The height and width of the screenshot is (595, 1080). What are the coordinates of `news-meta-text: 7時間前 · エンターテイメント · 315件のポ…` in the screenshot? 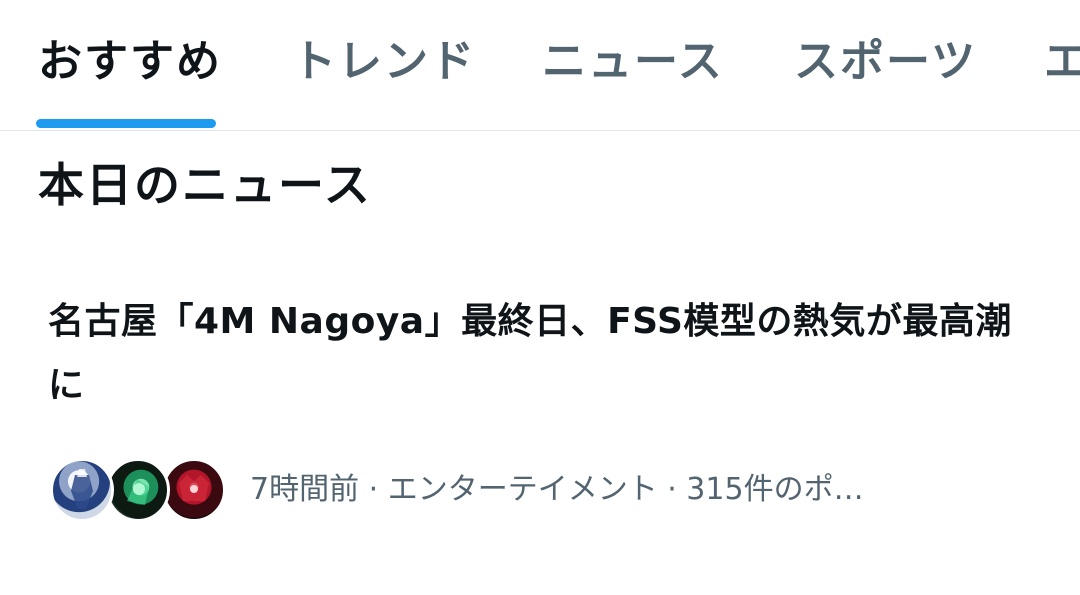 It's located at (557, 489).